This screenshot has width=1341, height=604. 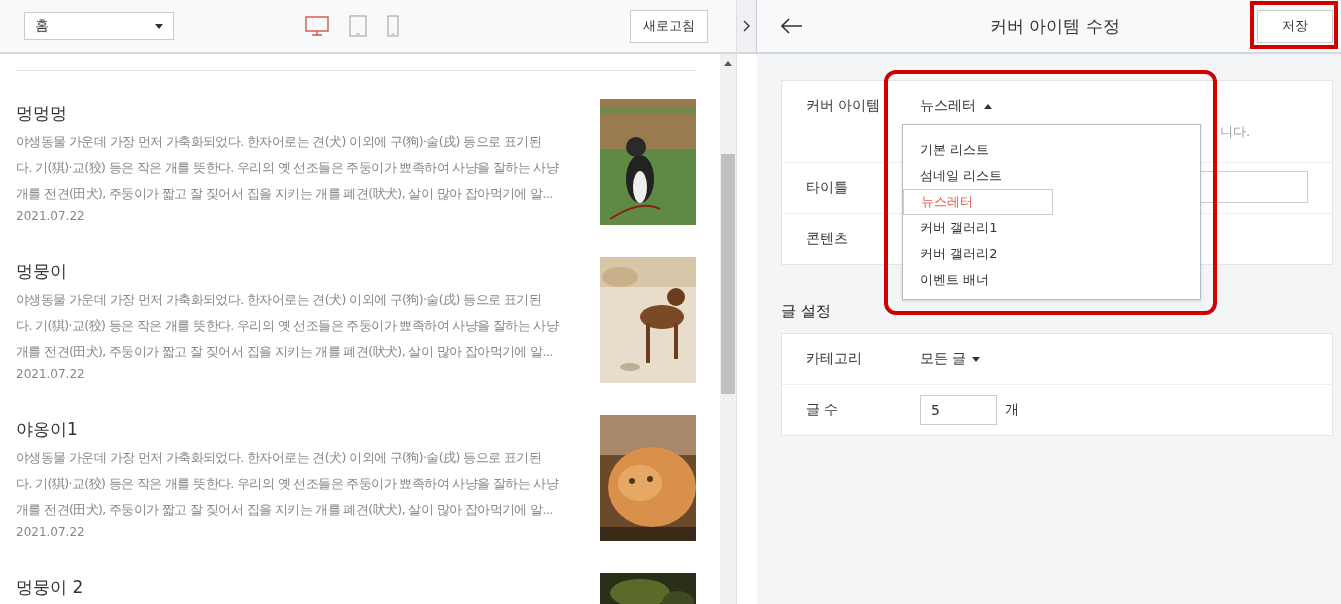 I want to click on field-label: 콘텐츠, so click(x=827, y=239).